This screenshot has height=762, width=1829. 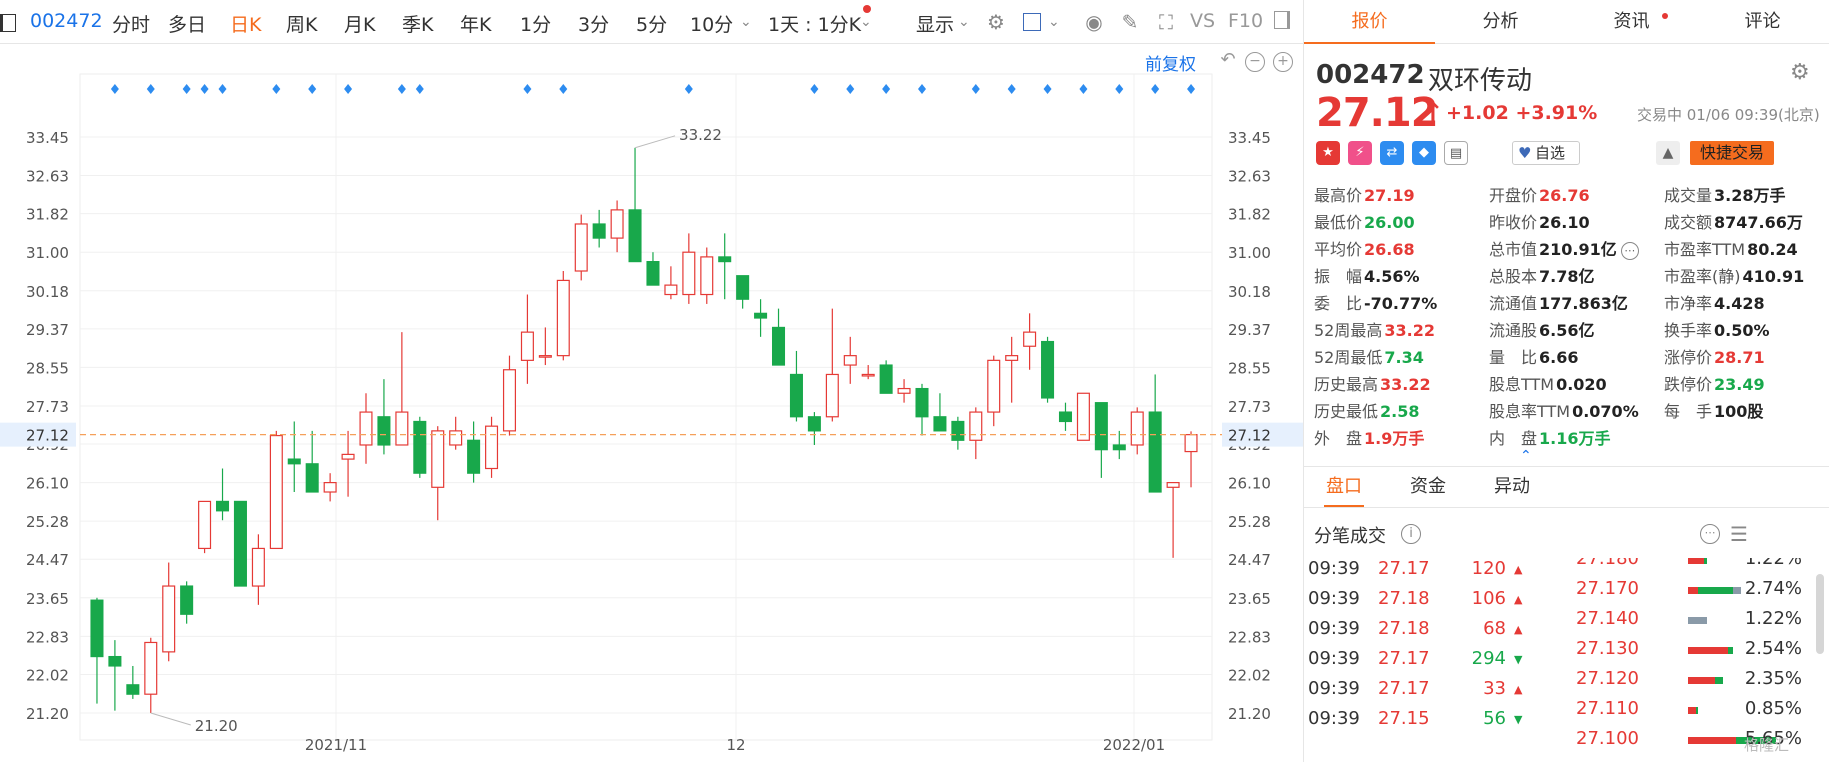 I want to click on chart-type-icon, so click(x=1032, y=24).